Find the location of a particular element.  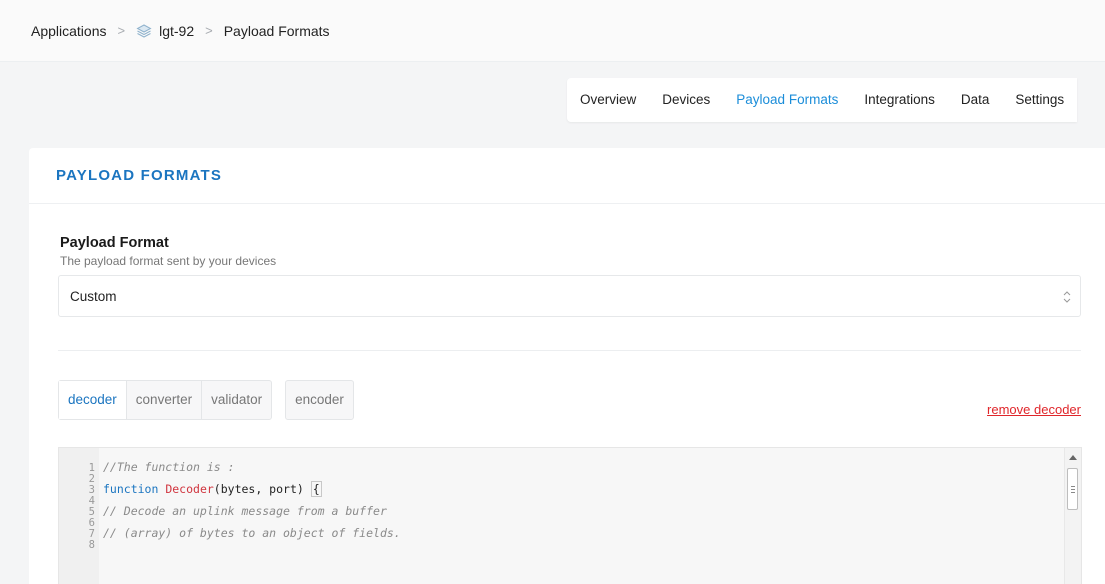

function-tabs: decoder converter validator encoder is located at coordinates (206, 400).